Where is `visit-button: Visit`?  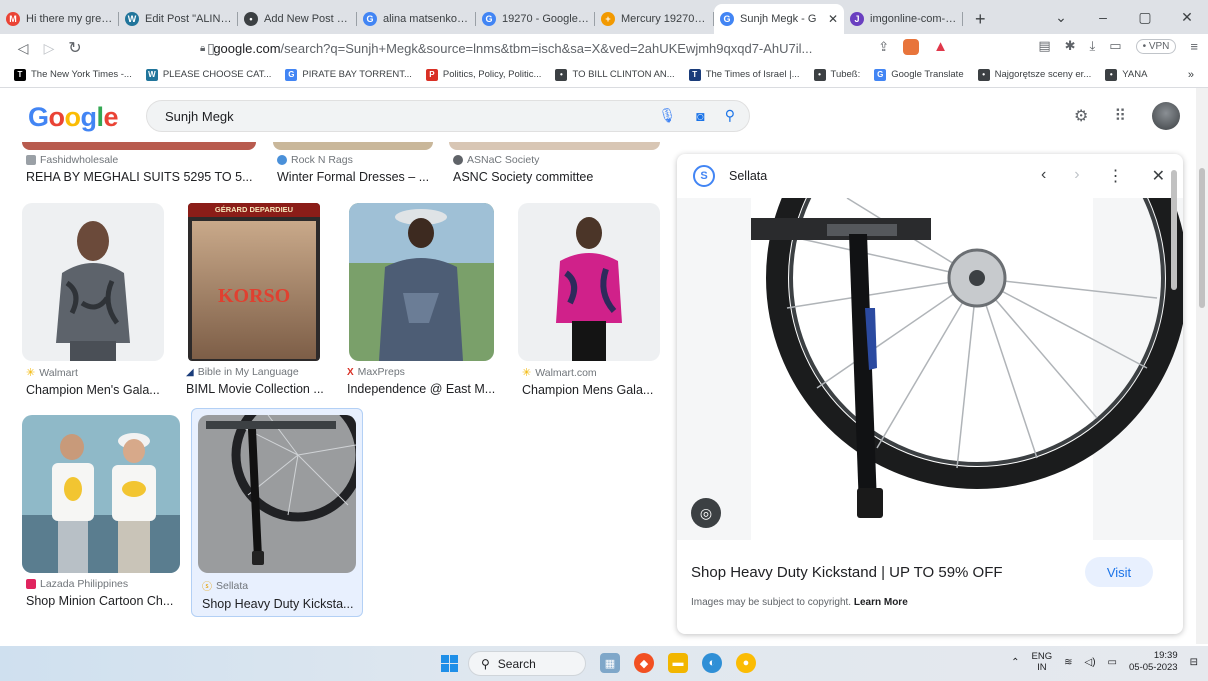 visit-button: Visit is located at coordinates (1119, 572).